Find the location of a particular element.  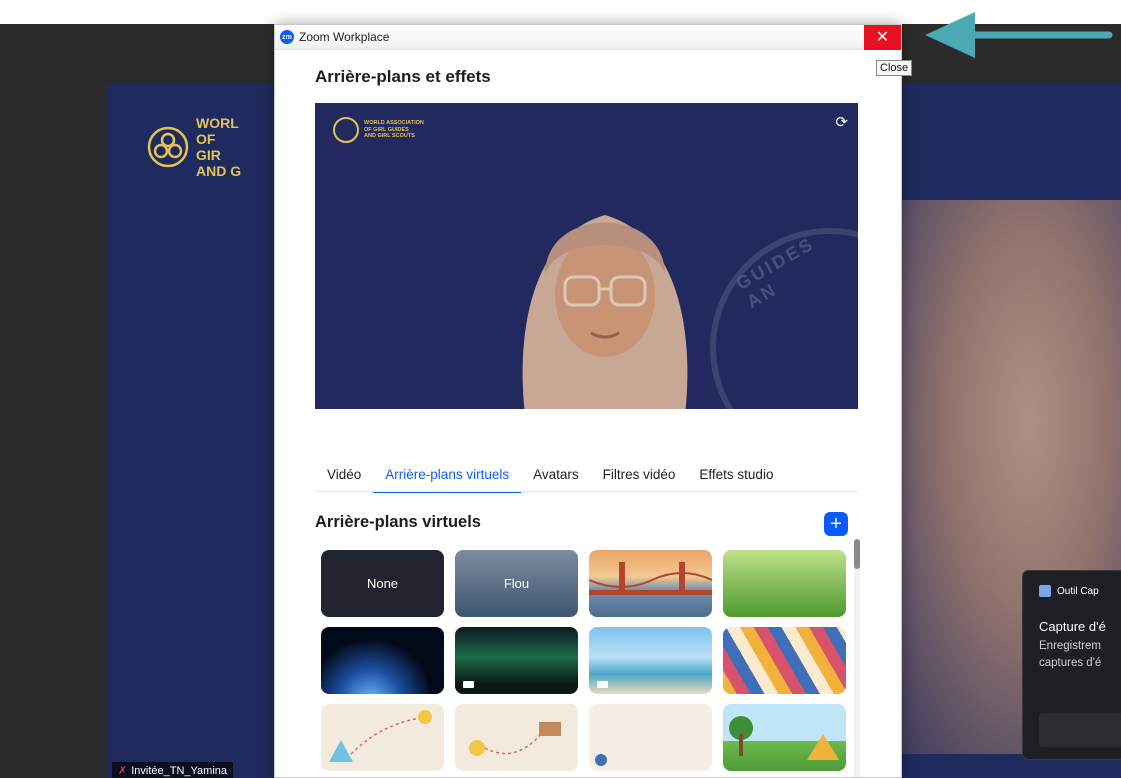

zoom-app-icon: zm is located at coordinates (287, 37).